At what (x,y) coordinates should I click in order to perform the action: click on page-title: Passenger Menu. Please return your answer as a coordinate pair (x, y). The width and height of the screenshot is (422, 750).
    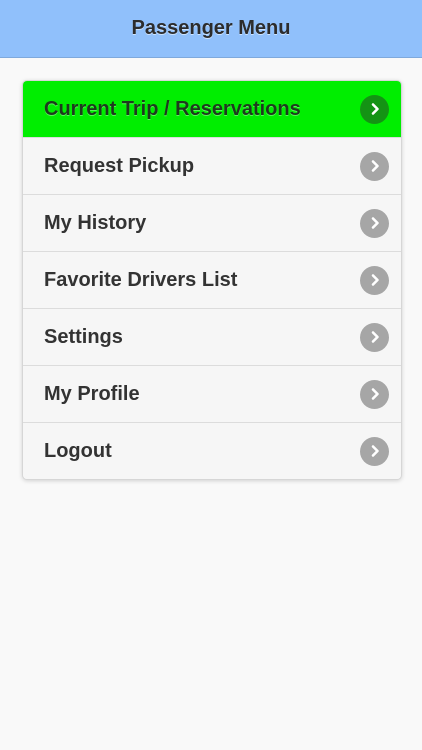
    Looking at the image, I should click on (211, 28).